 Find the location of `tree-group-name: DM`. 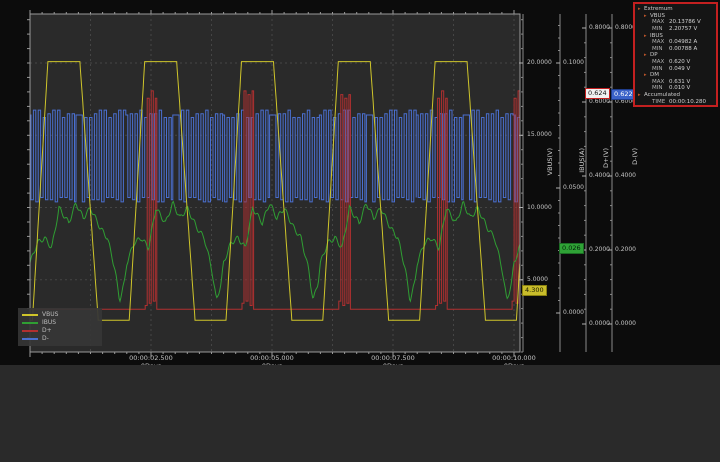

tree-group-name: DM is located at coordinates (654, 75).